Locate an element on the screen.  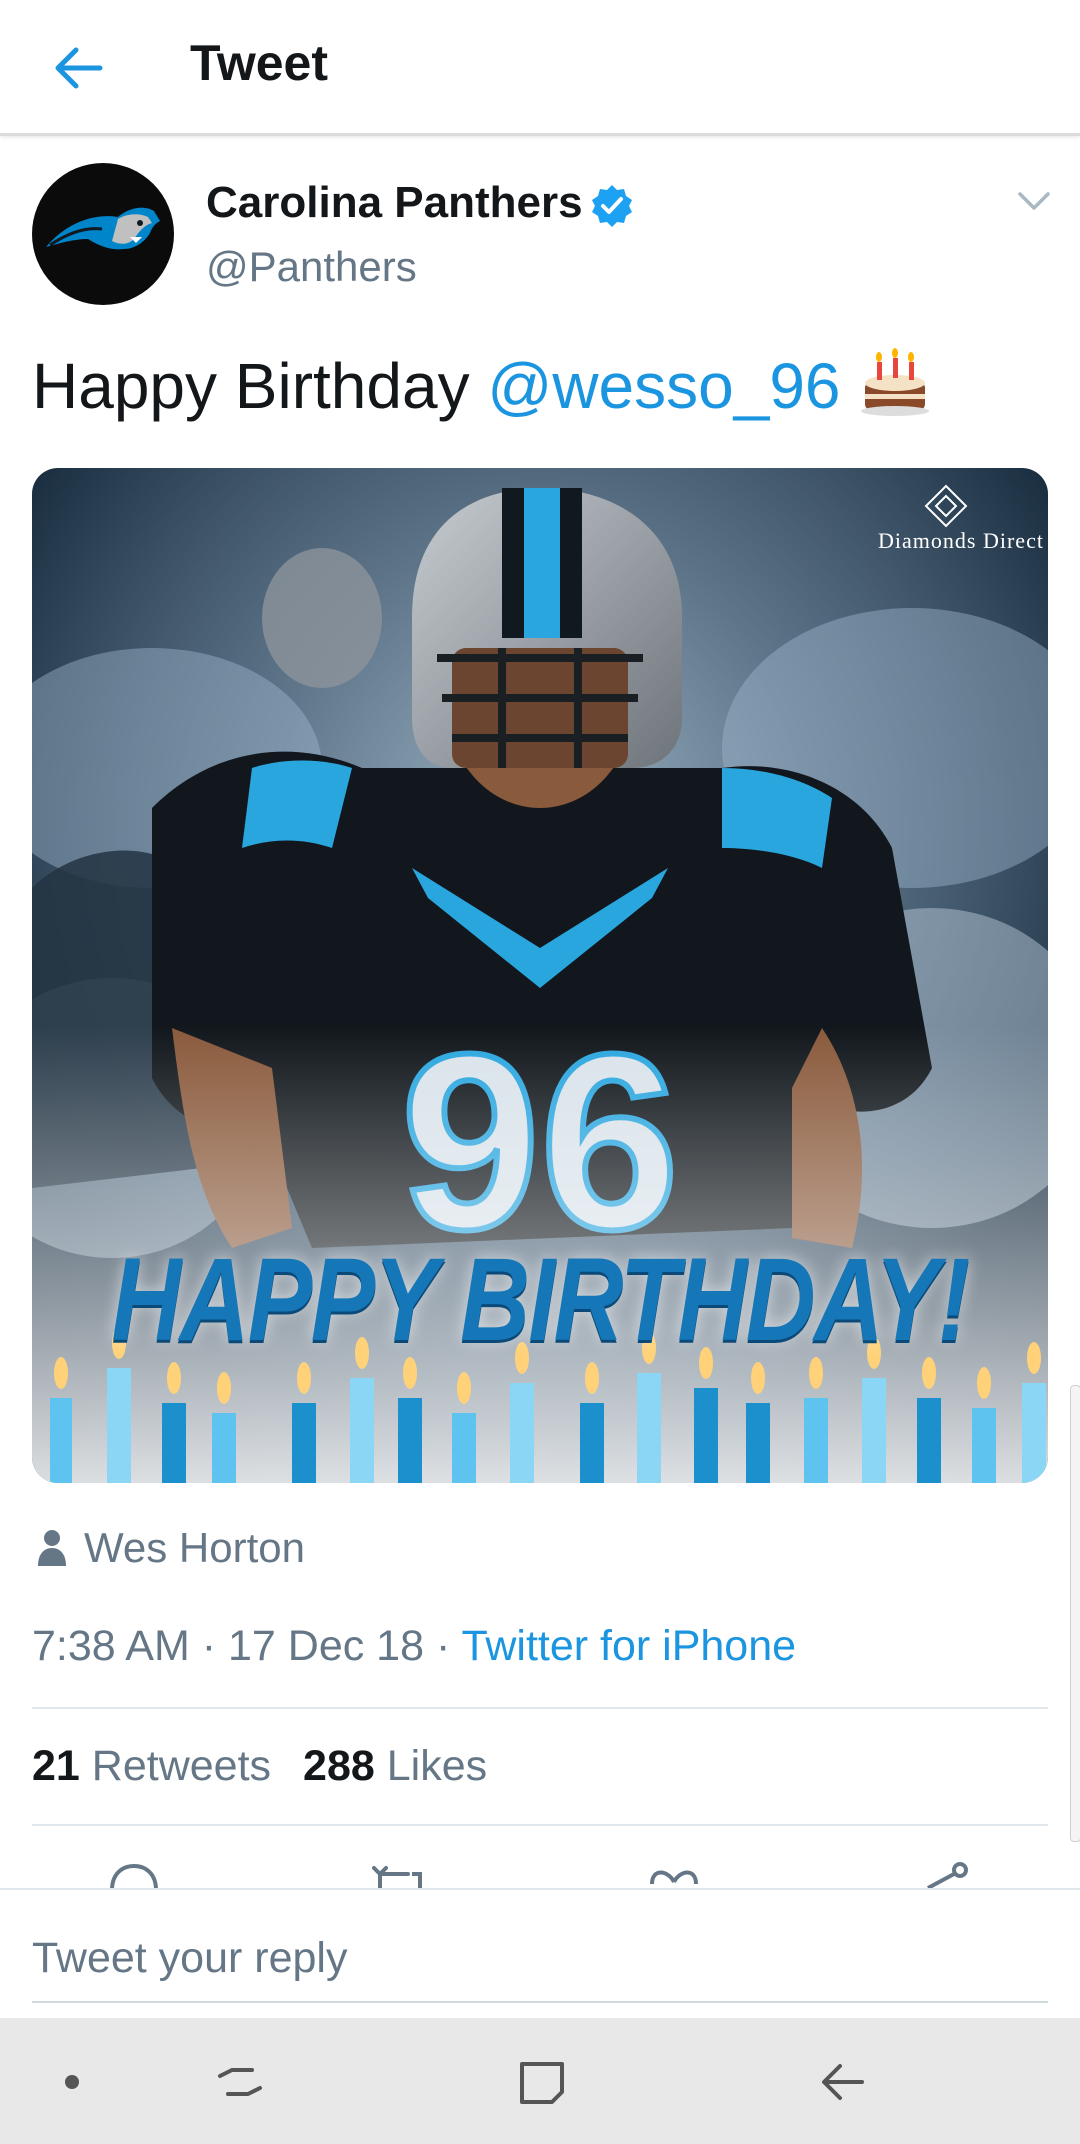
birthday-cake-icon is located at coordinates (894, 382).